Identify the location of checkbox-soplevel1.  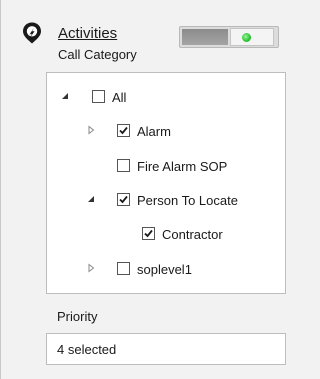
(123, 268).